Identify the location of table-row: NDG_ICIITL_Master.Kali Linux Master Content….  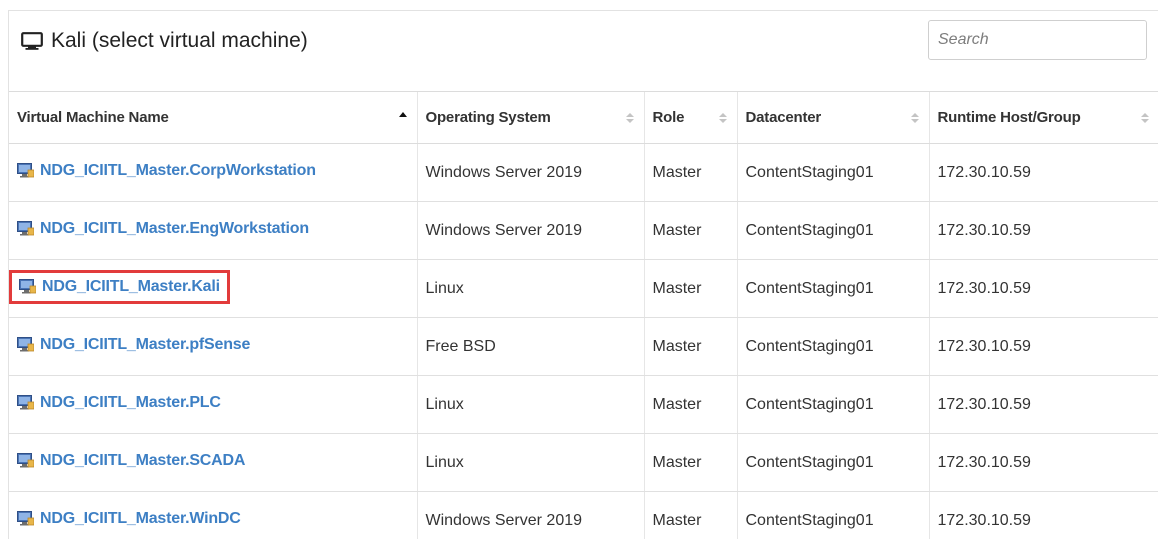
(583, 288).